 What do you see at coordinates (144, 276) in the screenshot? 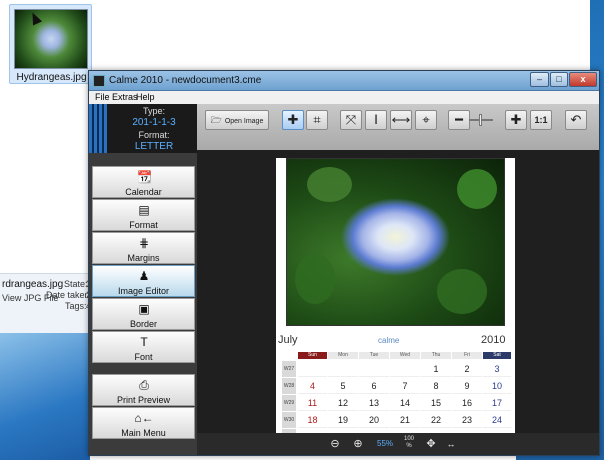
I see `person-icon: ♟` at bounding box center [144, 276].